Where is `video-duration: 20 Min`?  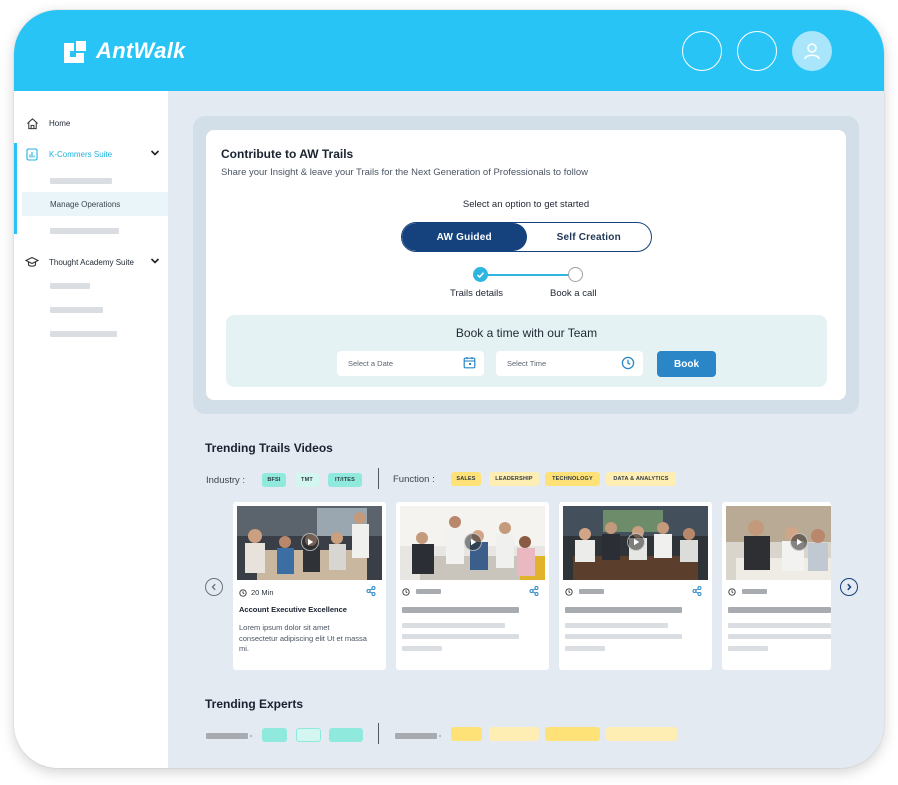
video-duration: 20 Min is located at coordinates (256, 592).